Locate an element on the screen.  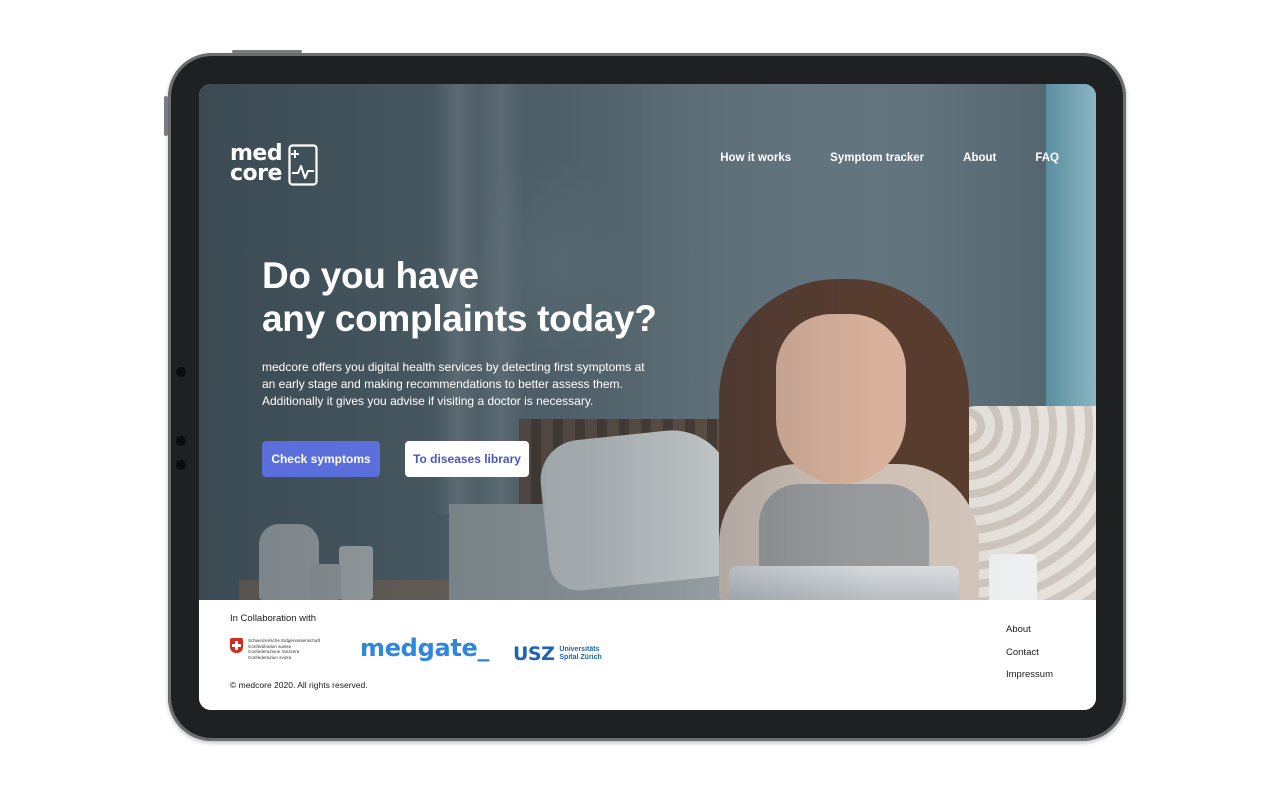
swiss-coat-of-arms-icon is located at coordinates (236, 645).